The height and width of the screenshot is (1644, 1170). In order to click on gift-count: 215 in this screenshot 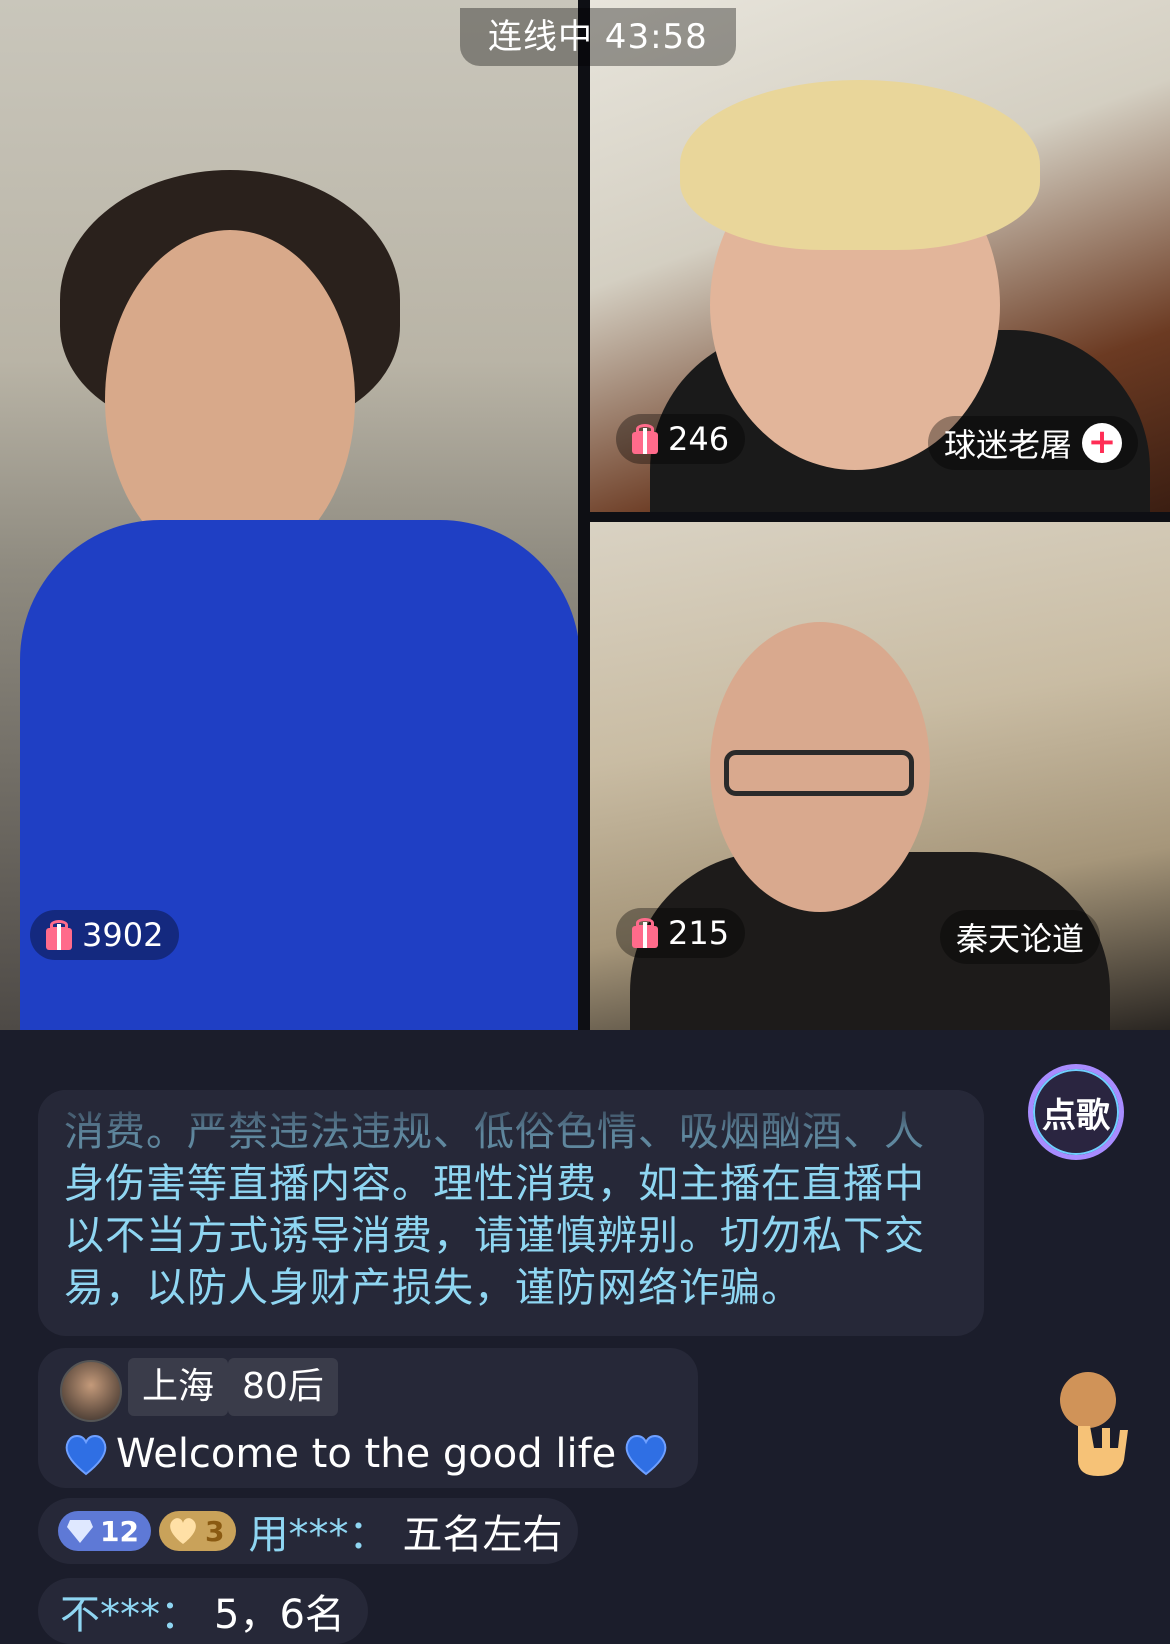, I will do `click(699, 933)`.